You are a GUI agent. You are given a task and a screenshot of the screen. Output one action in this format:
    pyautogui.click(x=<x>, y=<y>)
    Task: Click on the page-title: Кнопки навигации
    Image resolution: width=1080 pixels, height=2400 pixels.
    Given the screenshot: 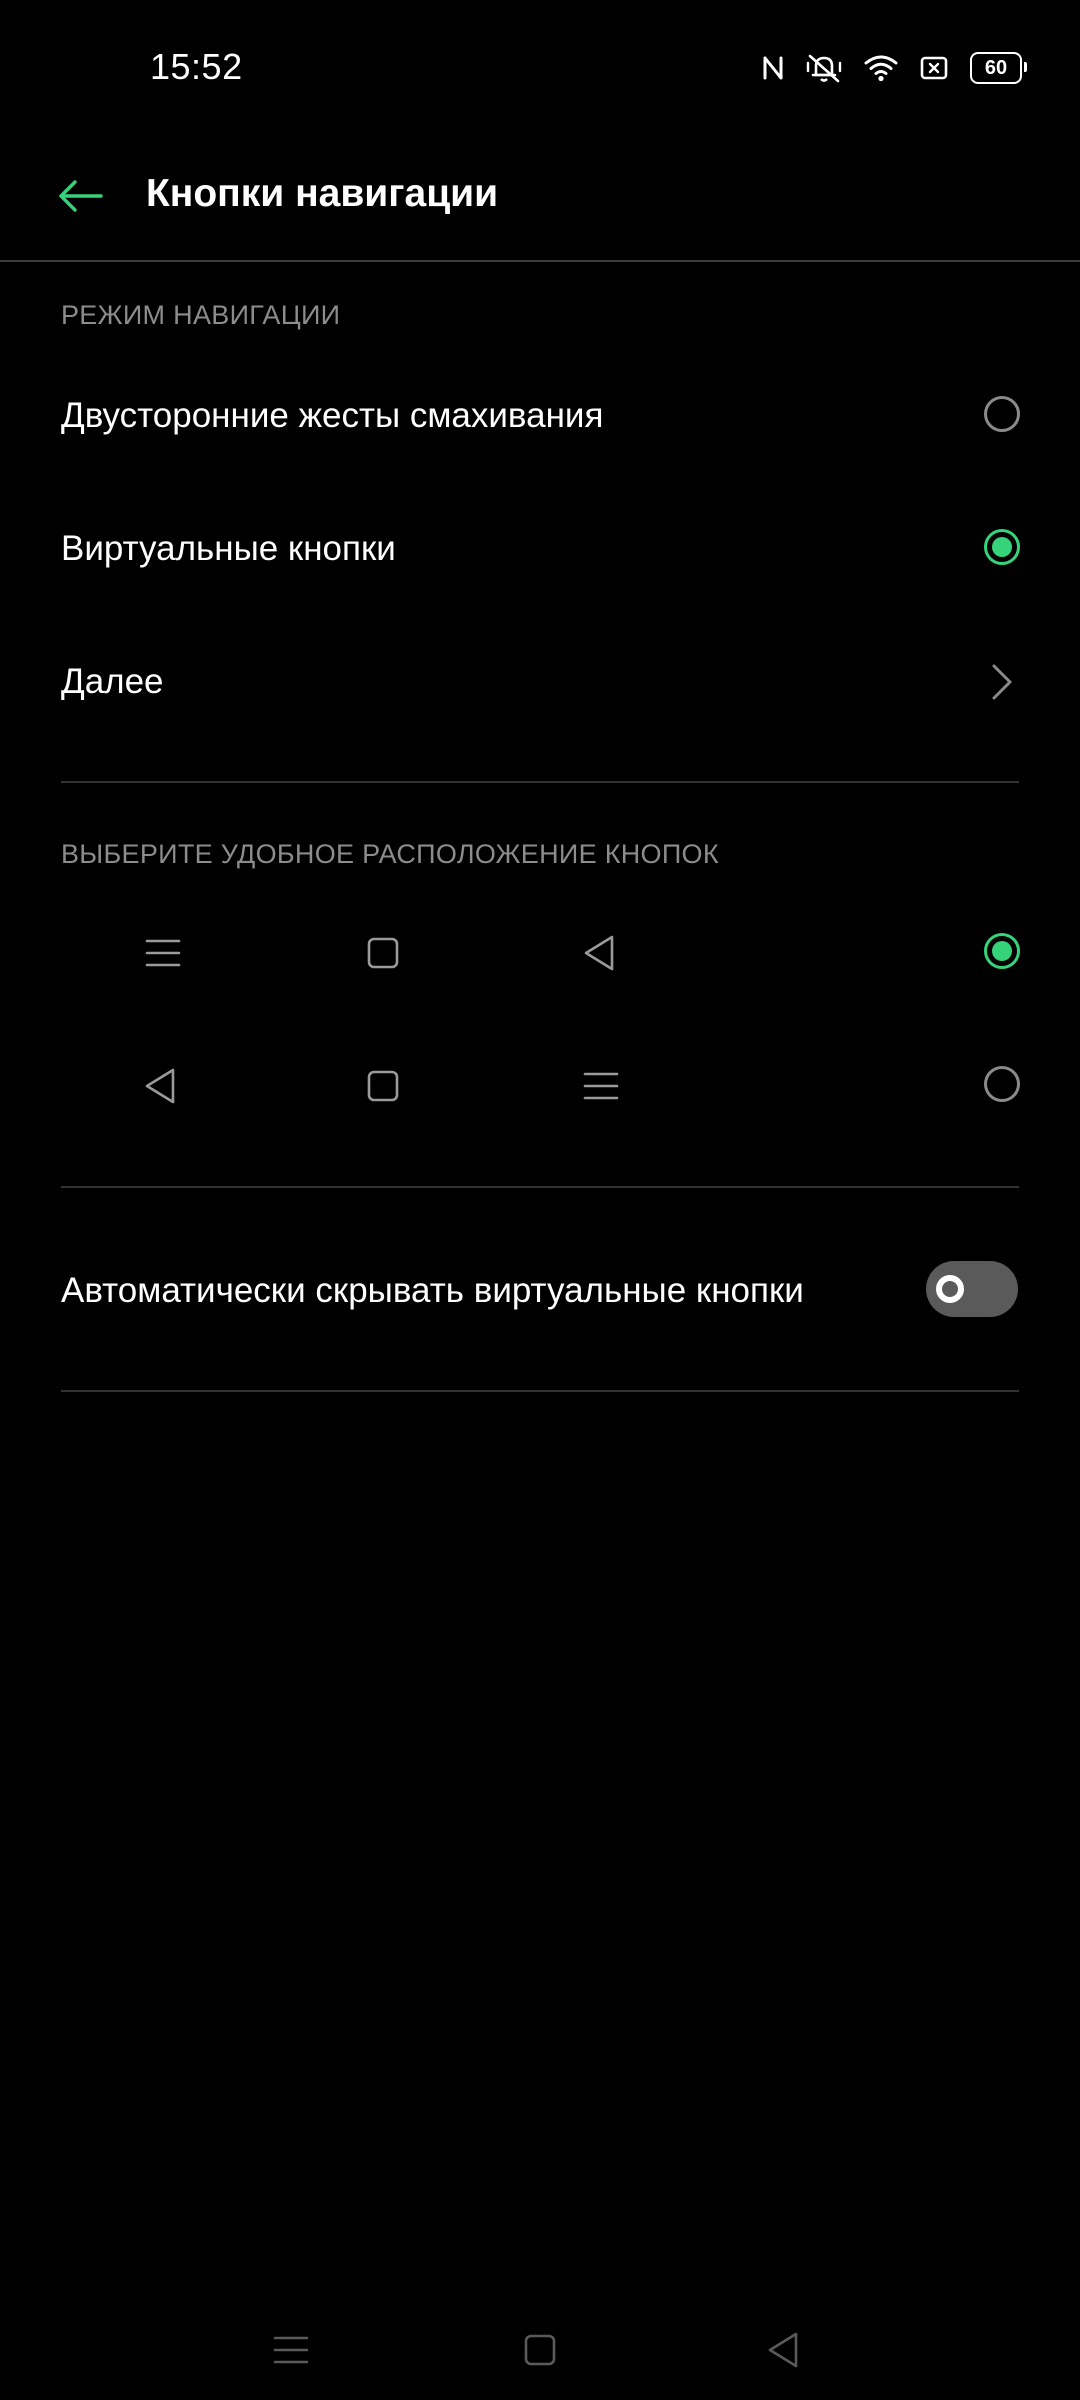 What is the action you would take?
    pyautogui.click(x=322, y=193)
    